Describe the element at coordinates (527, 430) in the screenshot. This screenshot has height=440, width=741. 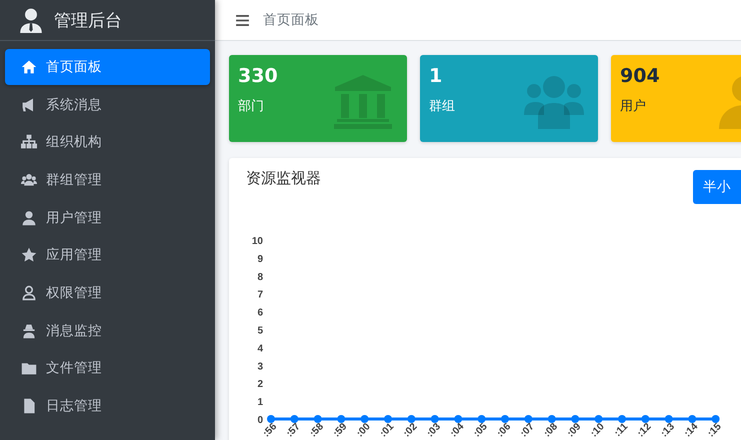
I see `x-axis-label: :07` at that location.